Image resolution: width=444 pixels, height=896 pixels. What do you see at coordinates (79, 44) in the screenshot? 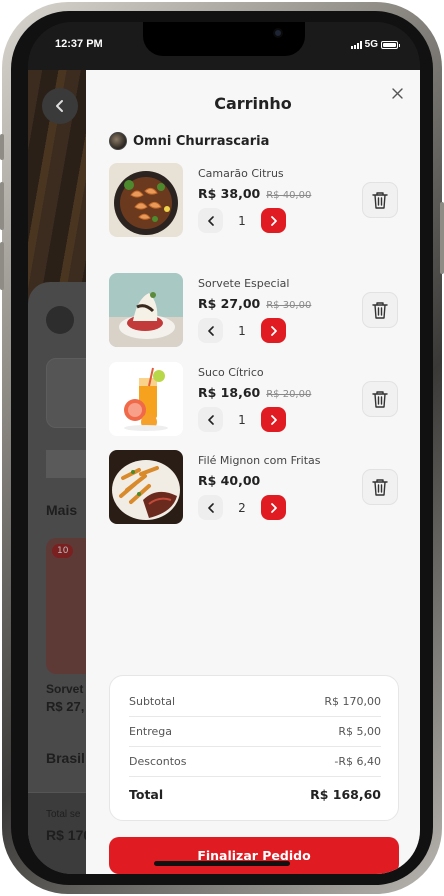
I see `status-time: 12:37 PM` at bounding box center [79, 44].